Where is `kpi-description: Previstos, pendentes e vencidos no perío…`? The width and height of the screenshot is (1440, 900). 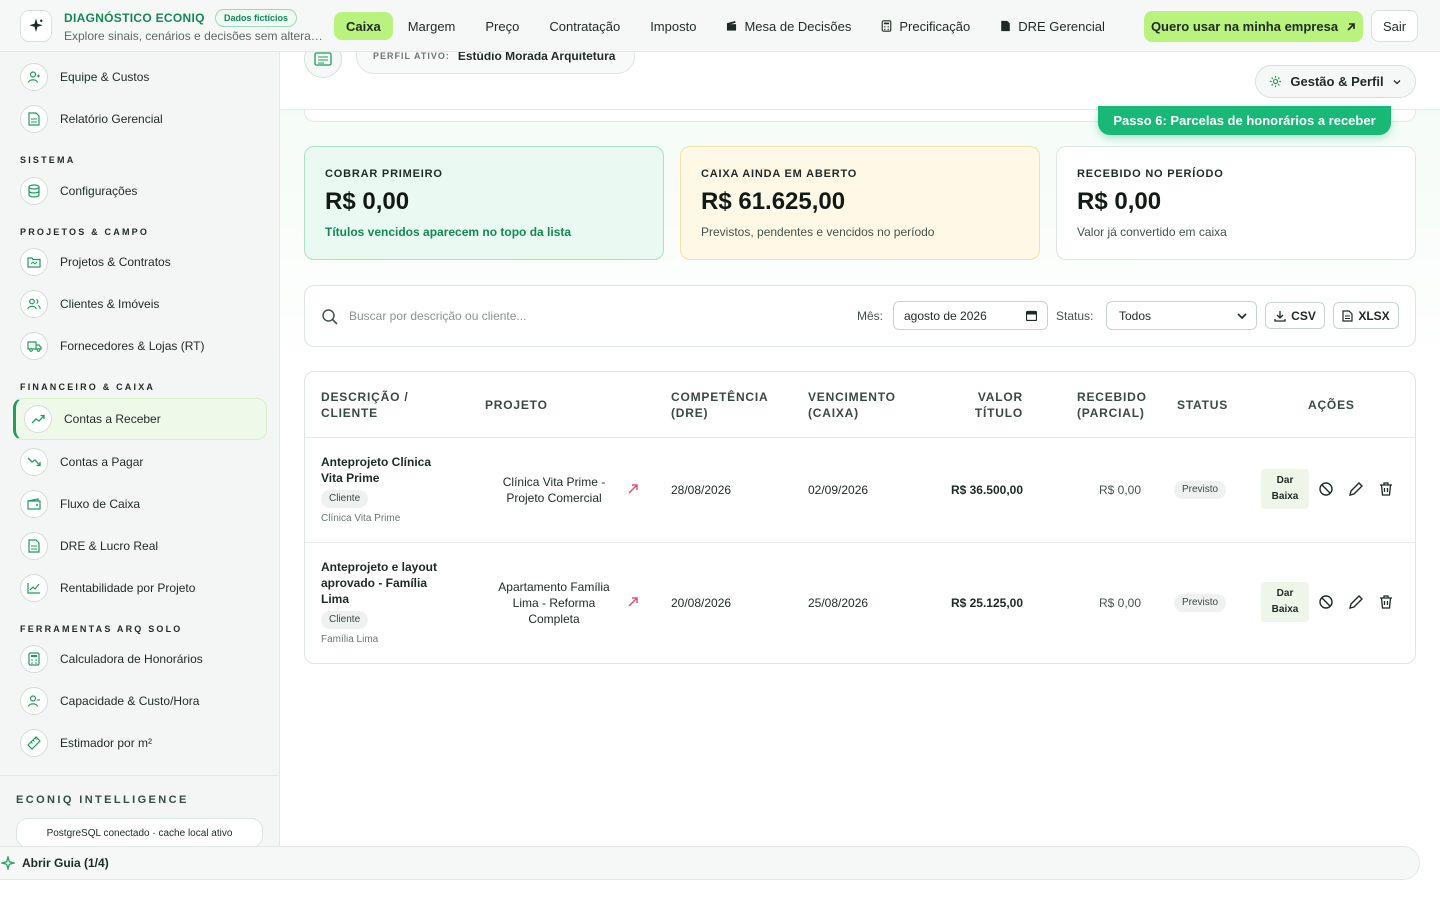
kpi-description: Previstos, pendentes e vencidos no perío… is located at coordinates (818, 232).